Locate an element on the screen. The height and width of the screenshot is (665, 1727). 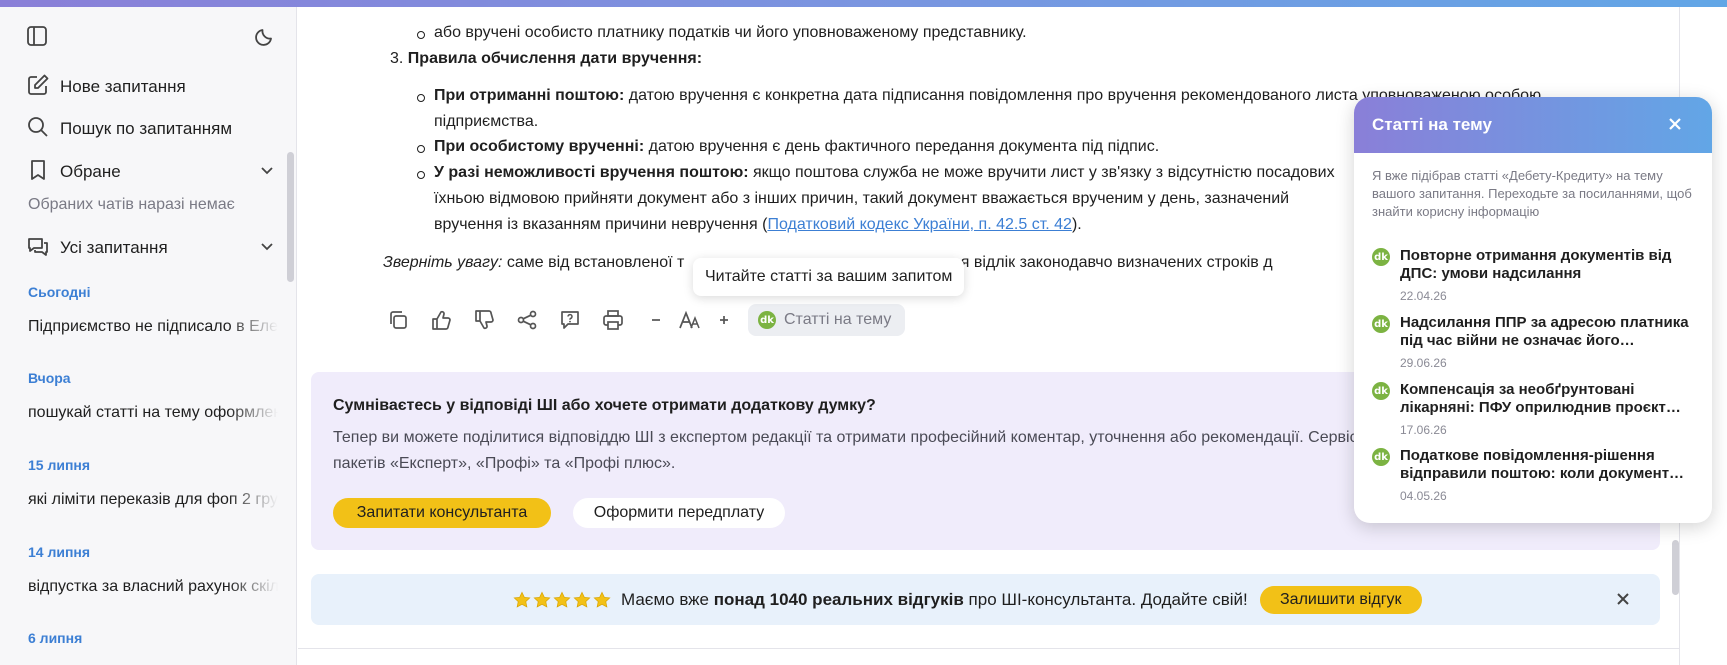
note-label: Зверніть увагу: is located at coordinates (443, 262).